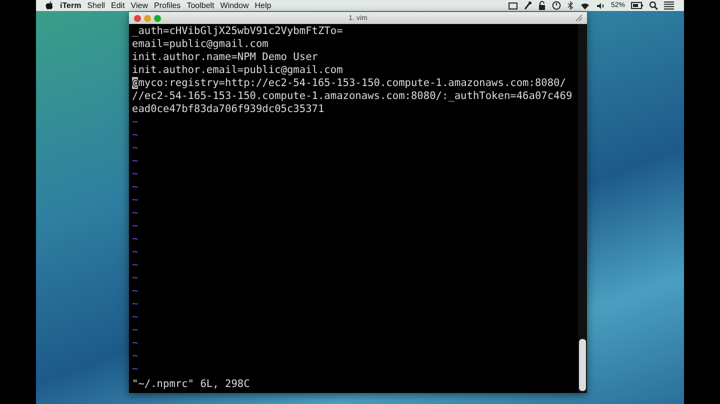 This screenshot has height=404, width=720. Describe the element at coordinates (234, 5) in the screenshot. I see `menu-item: Window` at that location.